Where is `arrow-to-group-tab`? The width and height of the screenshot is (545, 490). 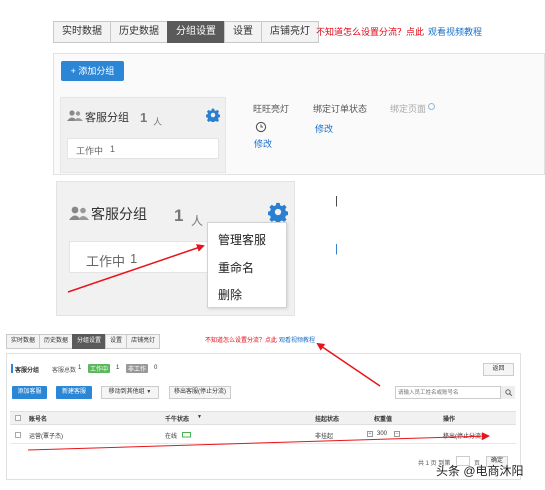 arrow-to-group-tab is located at coordinates (348, 364).